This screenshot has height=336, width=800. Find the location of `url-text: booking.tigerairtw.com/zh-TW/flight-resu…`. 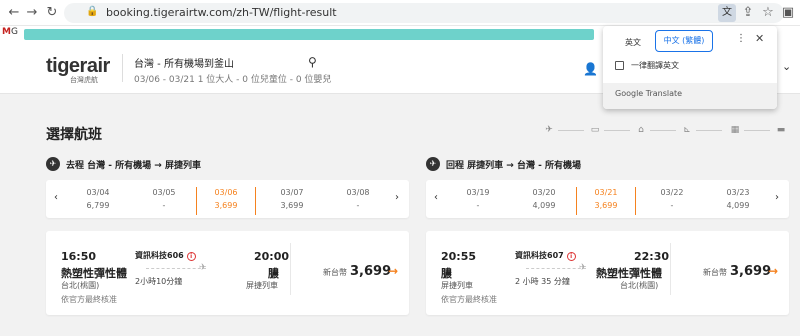

url-text: booking.tigerairtw.com/zh-TW/flight-resu… is located at coordinates (221, 13).